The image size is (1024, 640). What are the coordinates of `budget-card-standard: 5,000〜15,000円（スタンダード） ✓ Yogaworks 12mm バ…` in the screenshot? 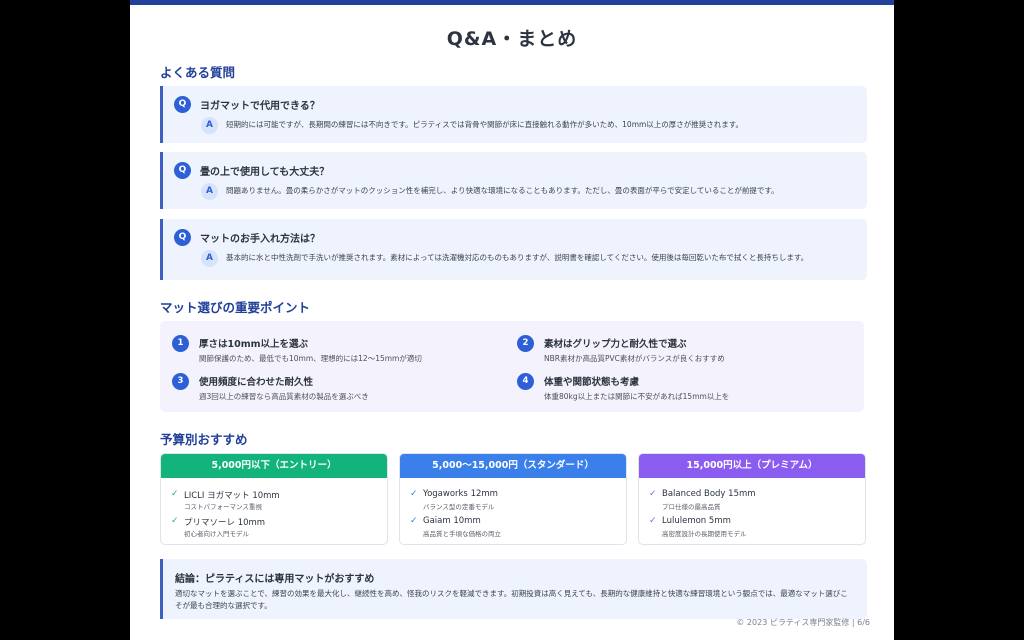 It's located at (513, 499).